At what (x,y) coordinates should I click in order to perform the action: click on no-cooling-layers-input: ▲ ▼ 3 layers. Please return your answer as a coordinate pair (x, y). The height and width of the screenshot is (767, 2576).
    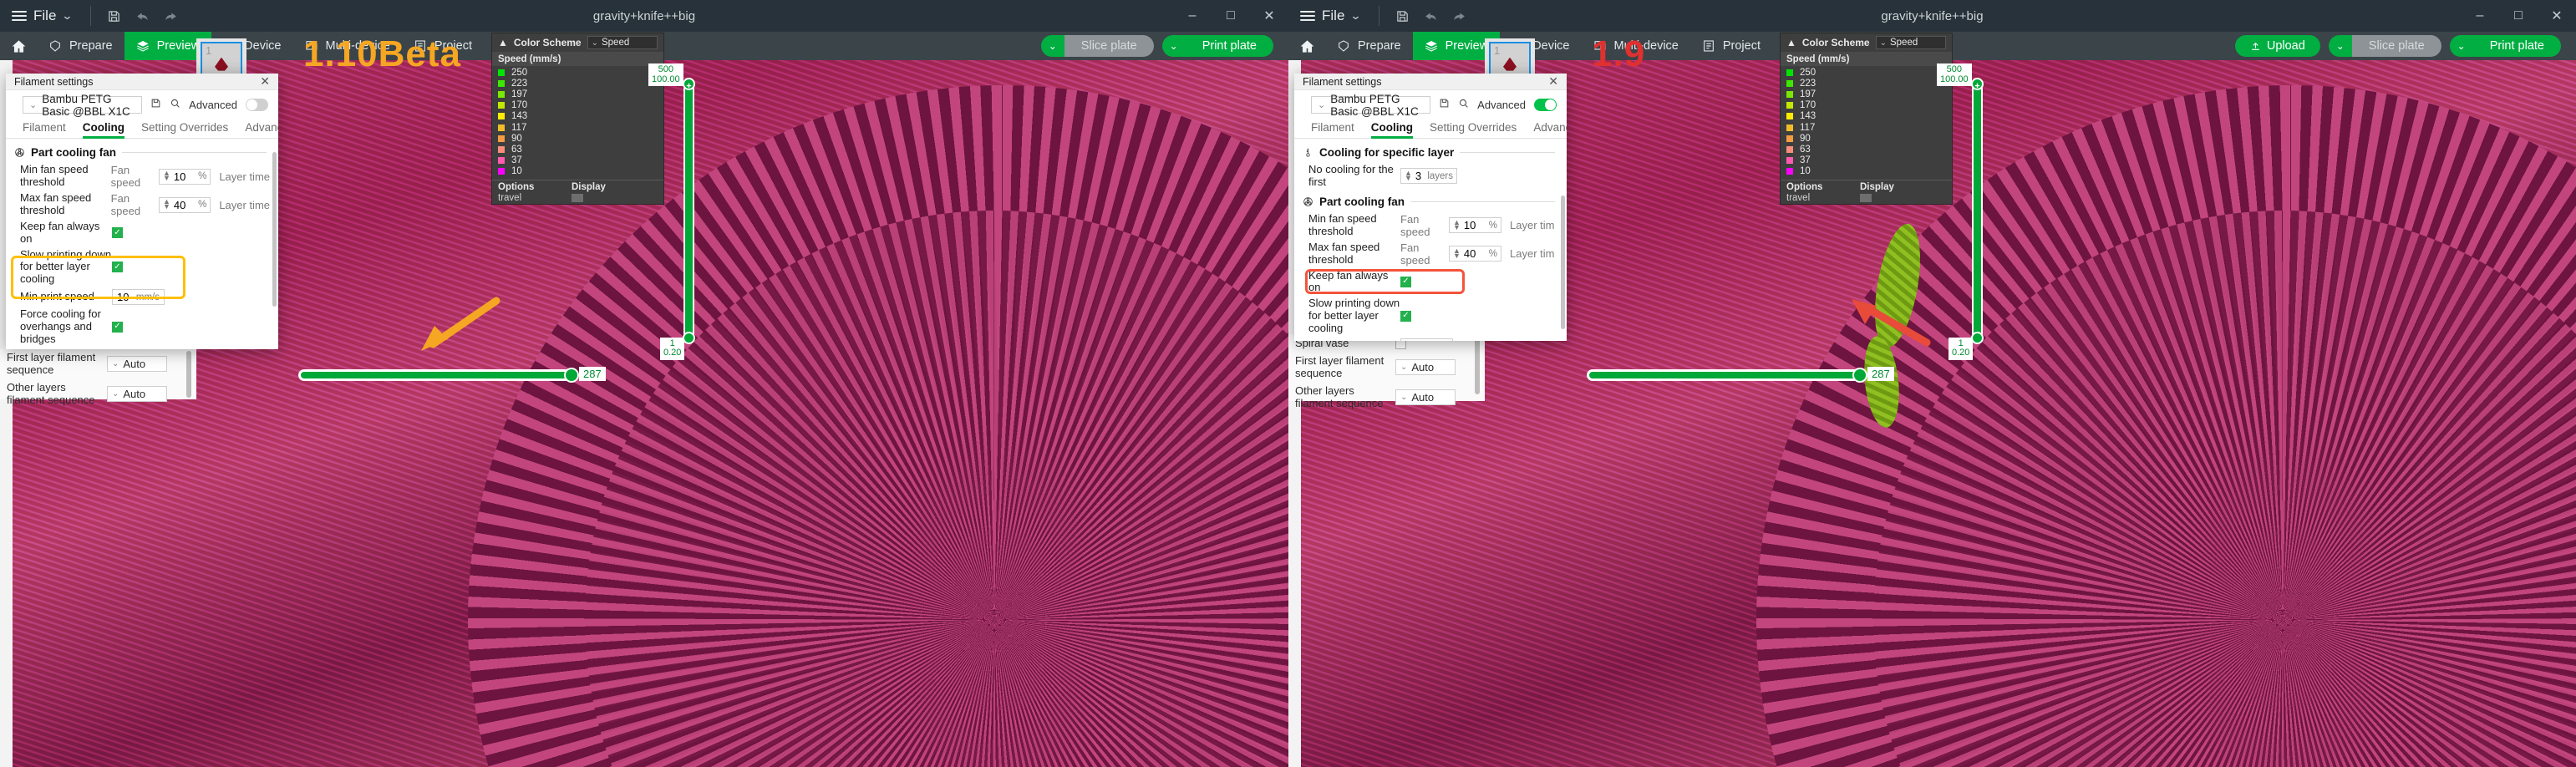
    Looking at the image, I should click on (1428, 176).